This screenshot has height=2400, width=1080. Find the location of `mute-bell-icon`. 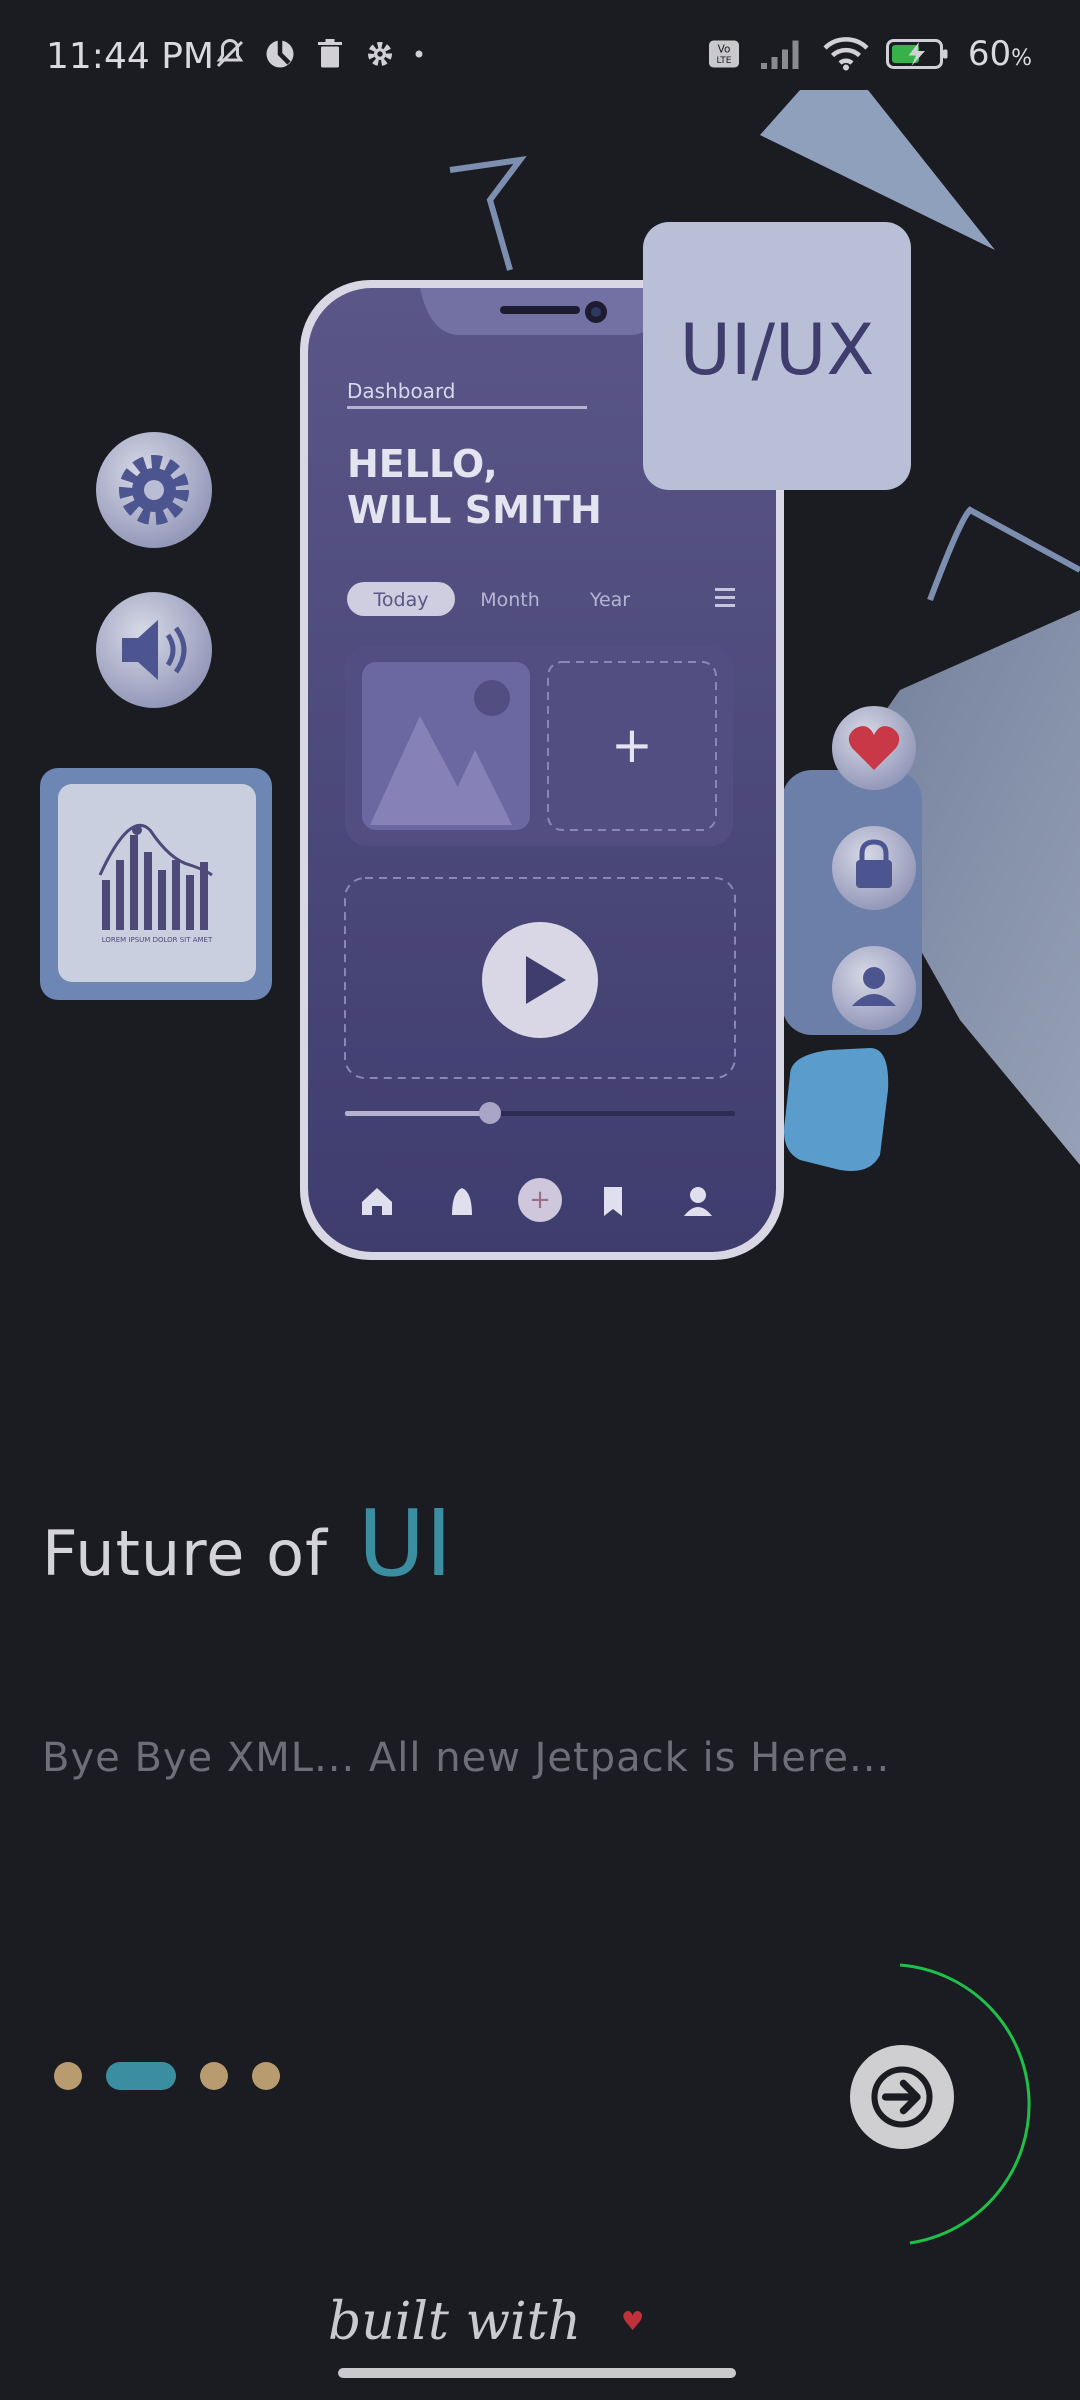

mute-bell-icon is located at coordinates (230, 53).